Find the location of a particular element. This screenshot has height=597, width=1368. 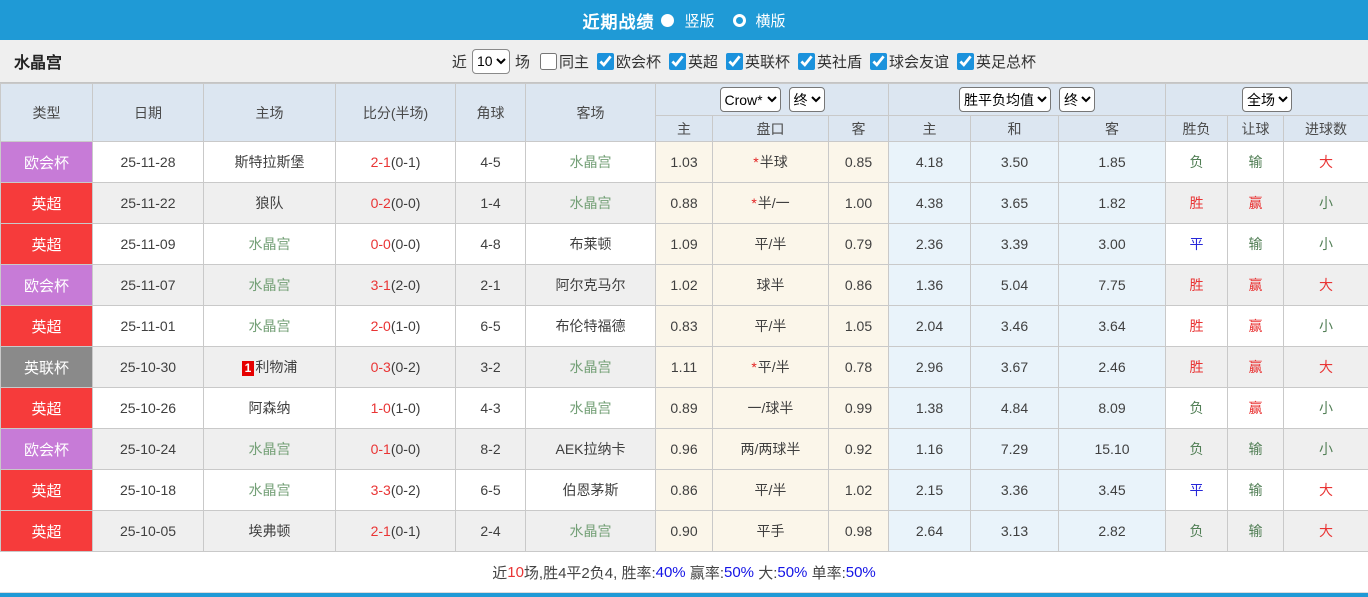

summary-segment: 近 is located at coordinates (499, 572).